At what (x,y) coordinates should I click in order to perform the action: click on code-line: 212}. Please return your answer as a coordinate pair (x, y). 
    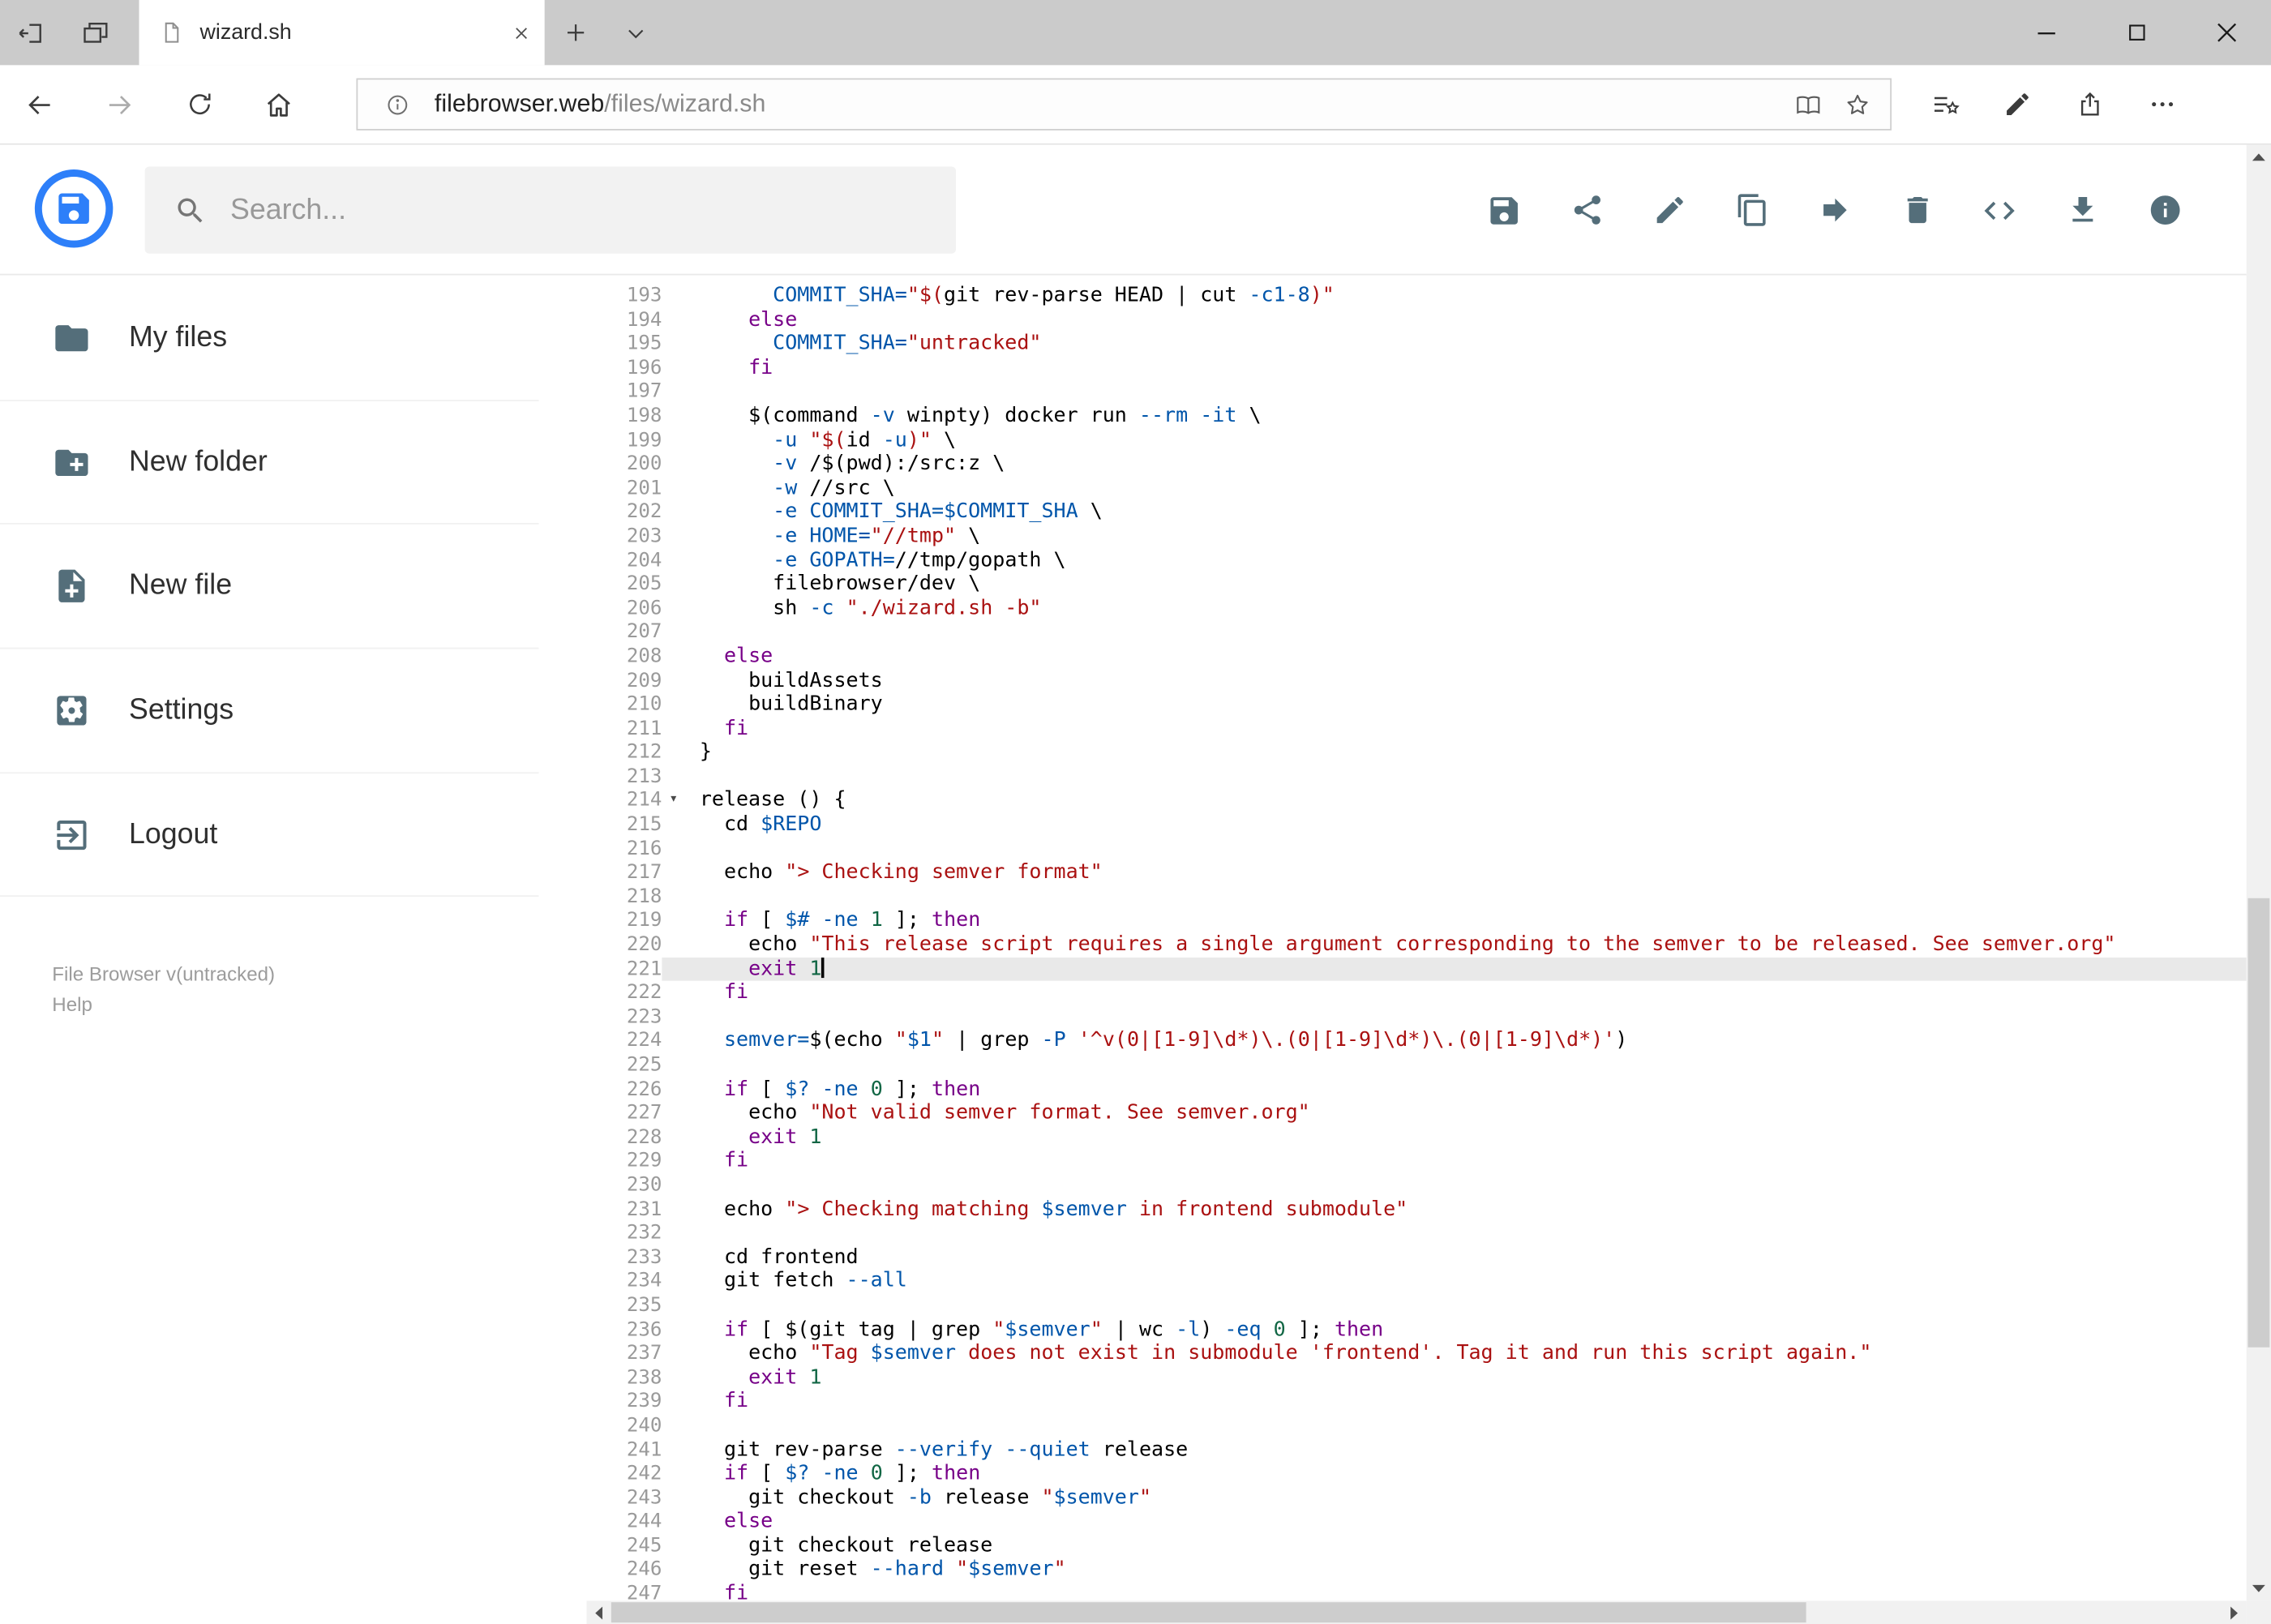
    Looking at the image, I should click on (1416, 753).